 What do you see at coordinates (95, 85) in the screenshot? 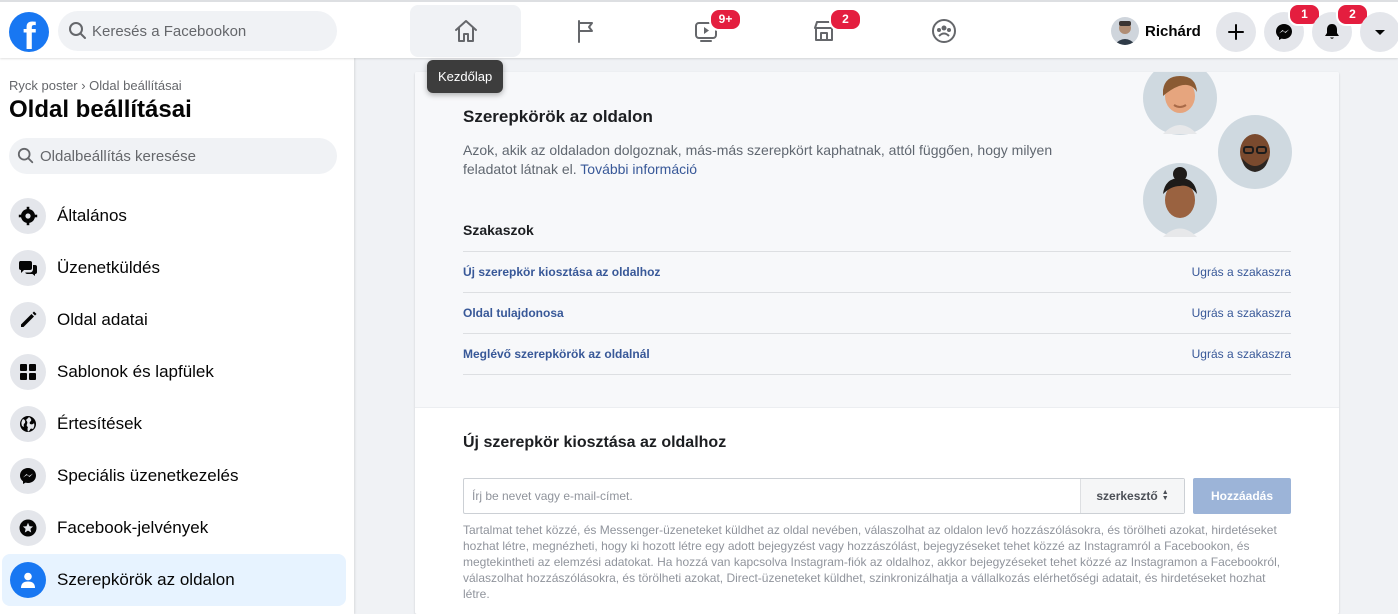
I see `breadcrumb: Ryck poster › Oldal beállításai` at bounding box center [95, 85].